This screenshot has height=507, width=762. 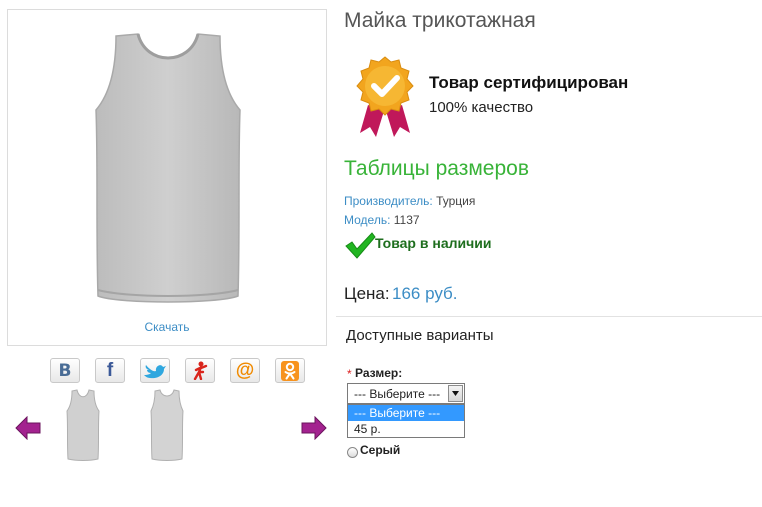 I want to click on vk-share-button: В, so click(x=65, y=370).